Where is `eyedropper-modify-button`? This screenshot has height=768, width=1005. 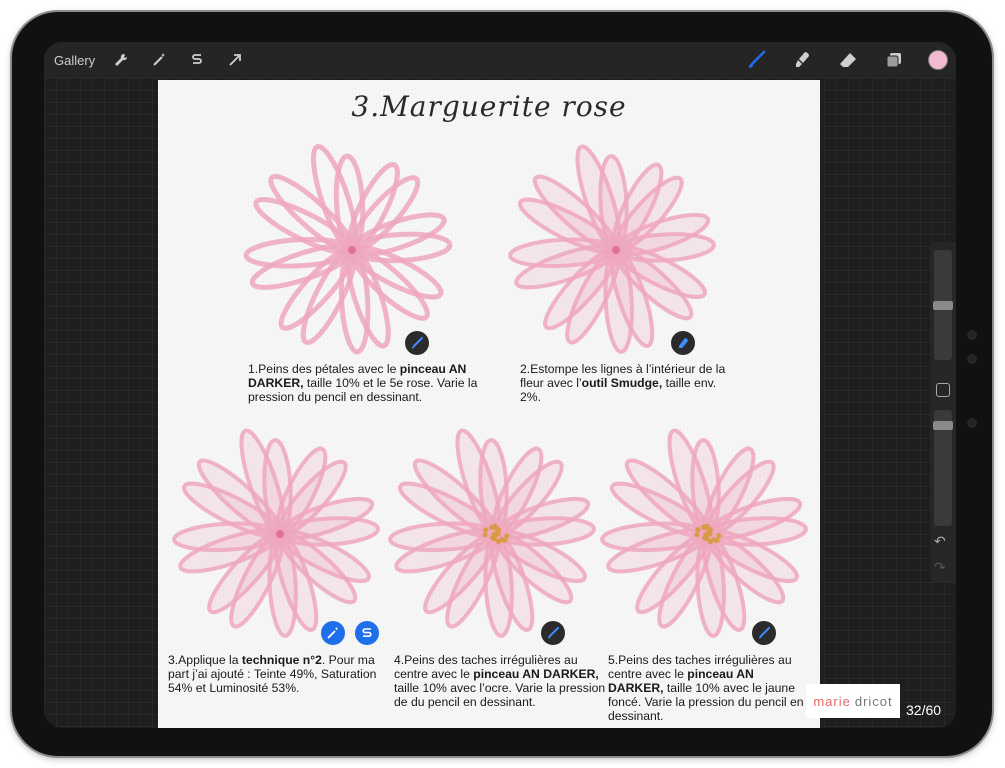 eyedropper-modify-button is located at coordinates (943, 390).